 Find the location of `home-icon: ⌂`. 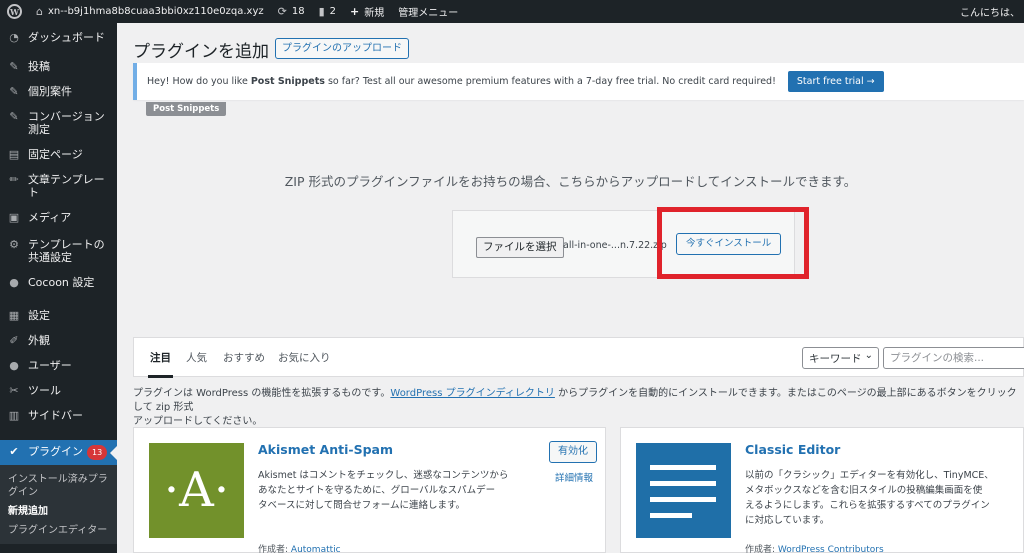

home-icon: ⌂ is located at coordinates (39, 11).